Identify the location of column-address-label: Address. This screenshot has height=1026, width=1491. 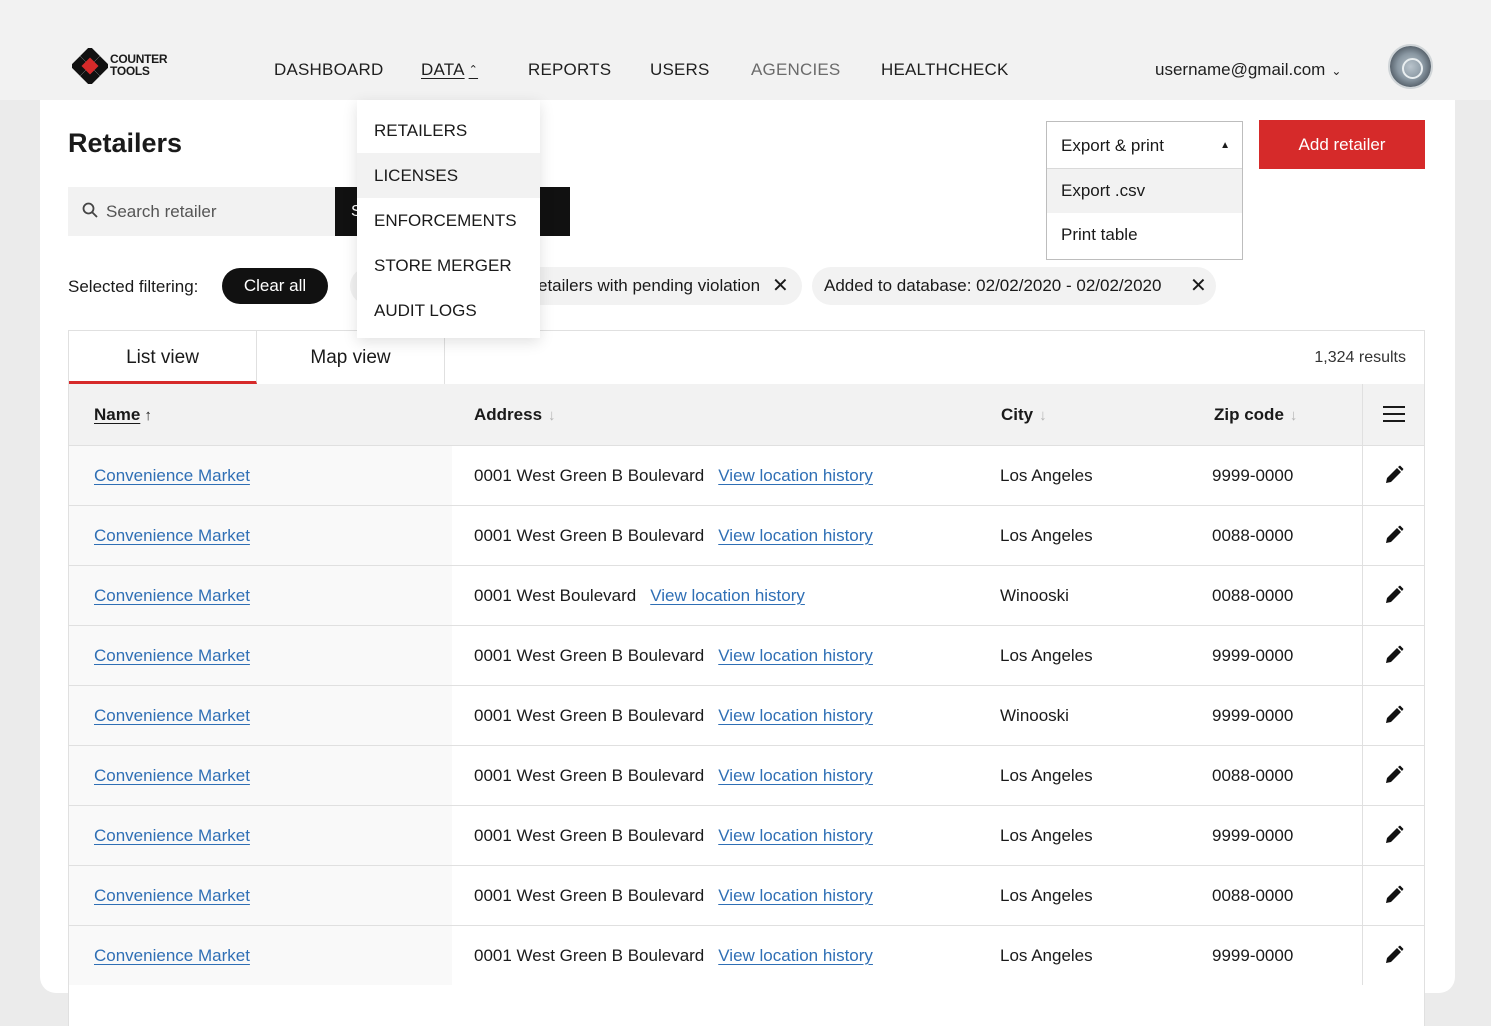
(508, 414).